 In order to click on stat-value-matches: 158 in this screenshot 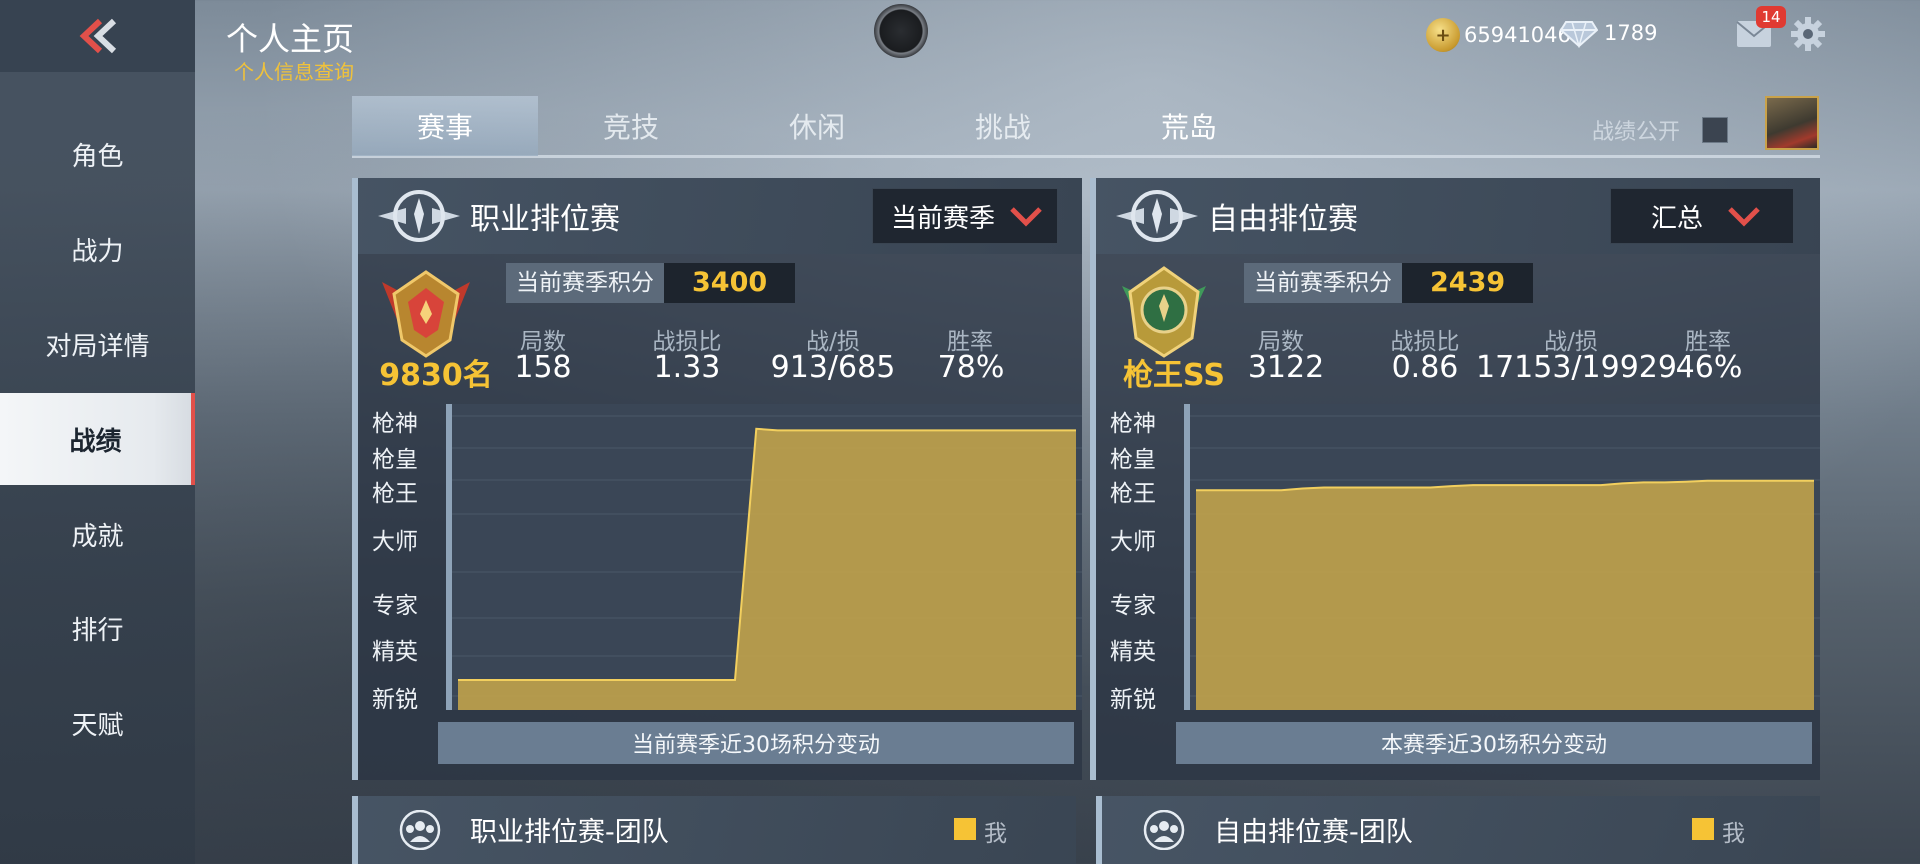, I will do `click(543, 367)`.